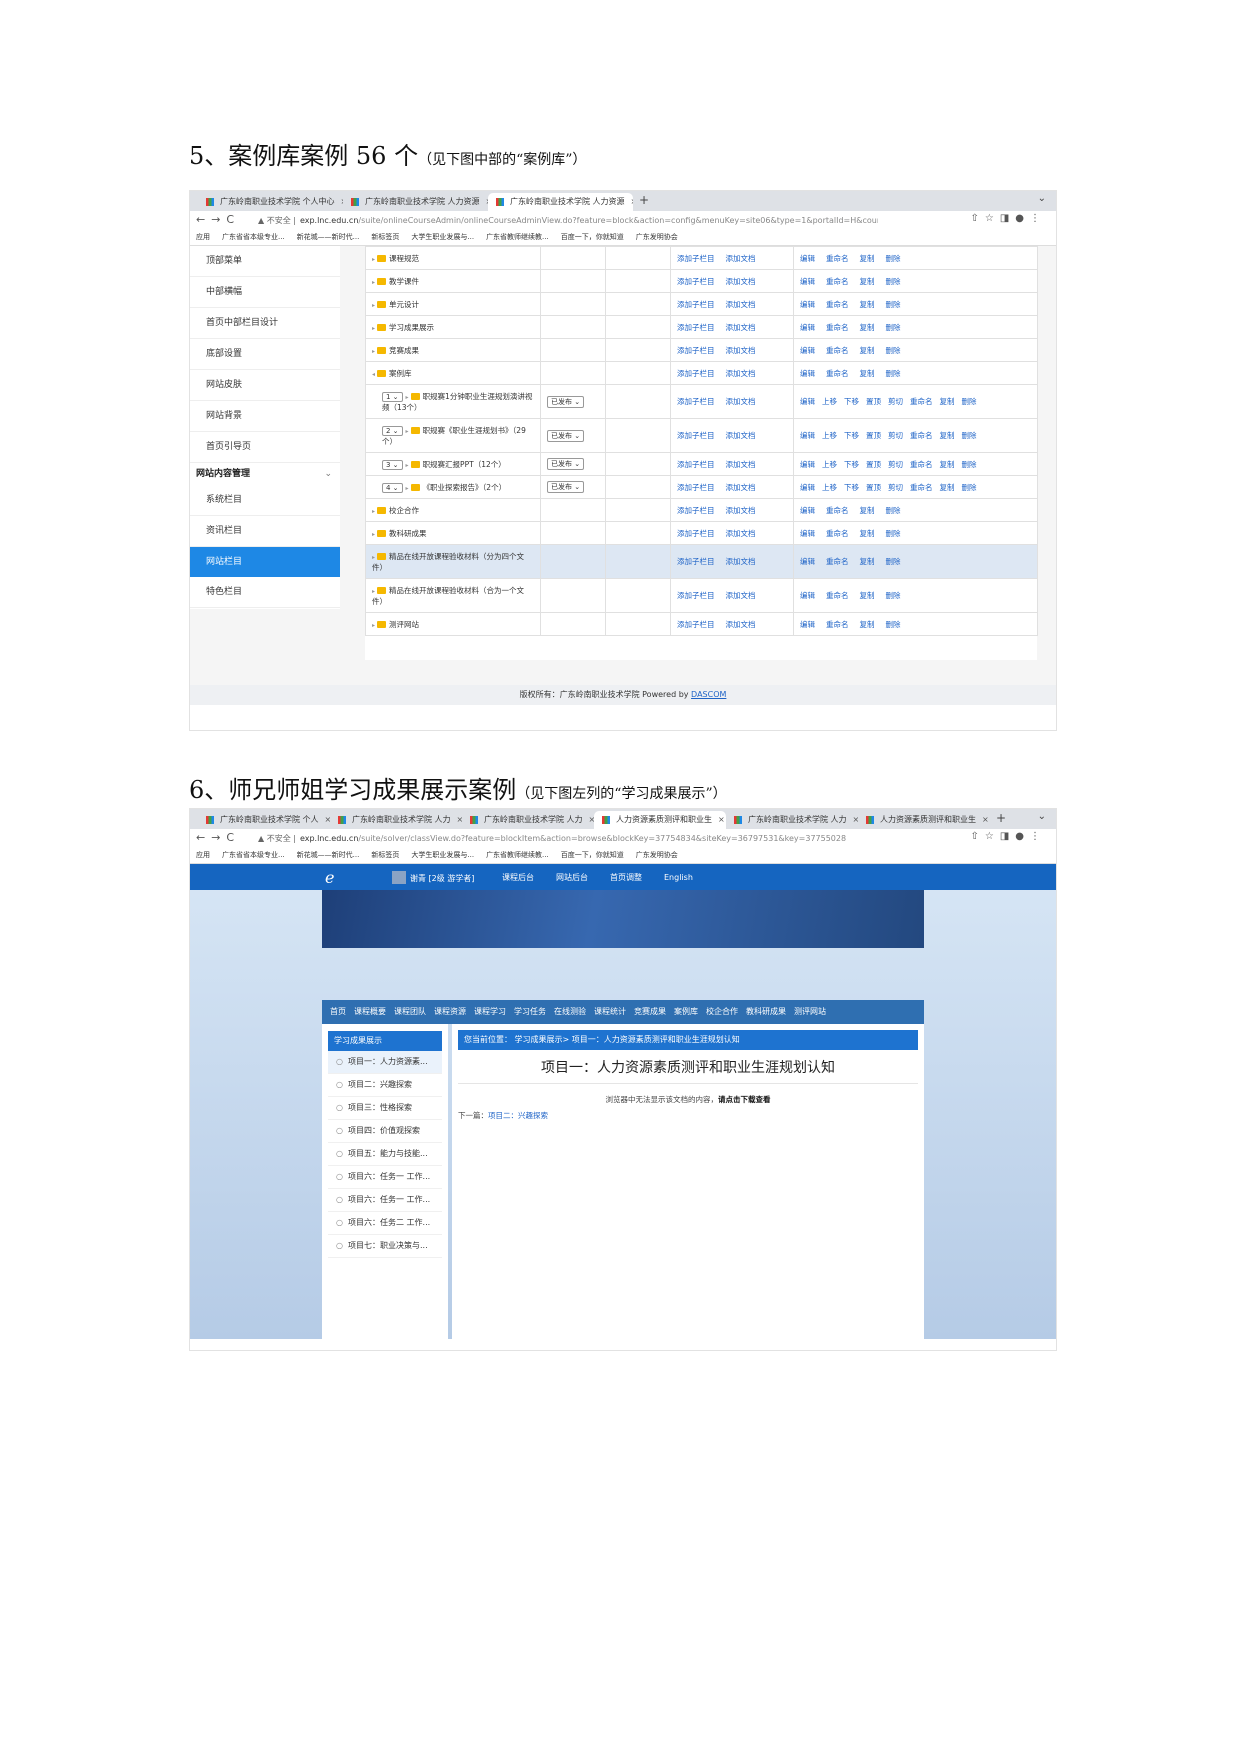 Image resolution: width=1240 pixels, height=1753 pixels. Describe the element at coordinates (1042, 816) in the screenshot. I see `chevron-down-icon: ⌄` at that location.